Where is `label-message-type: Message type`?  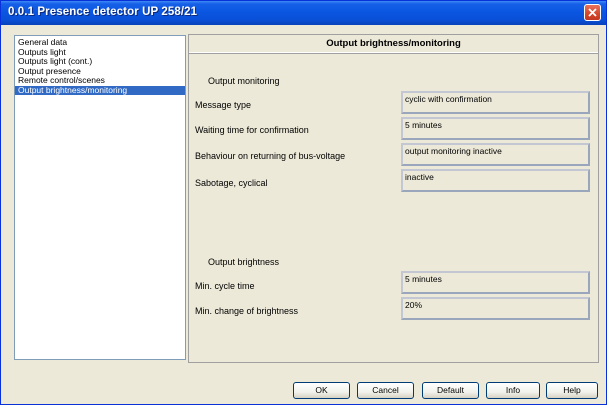 label-message-type: Message type is located at coordinates (223, 105).